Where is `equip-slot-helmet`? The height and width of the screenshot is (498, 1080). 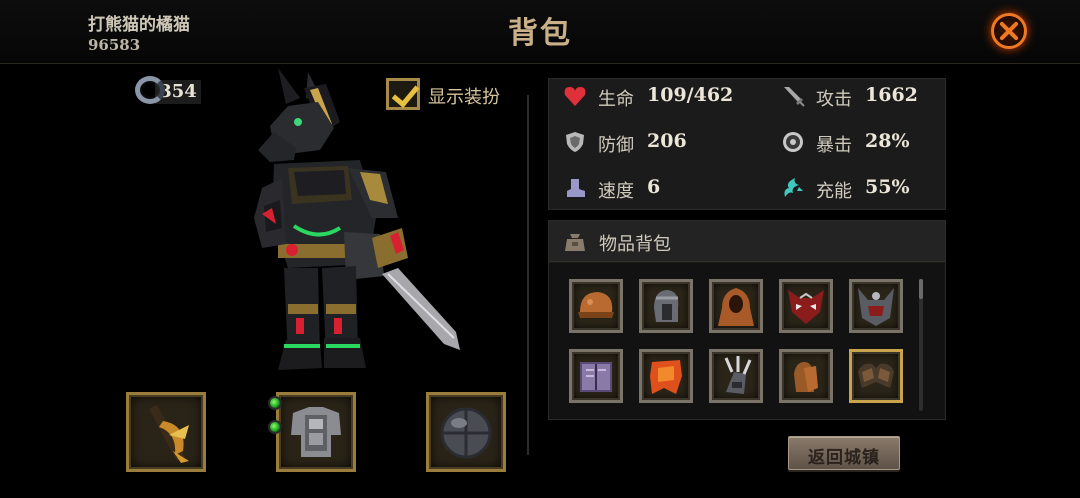 equip-slot-helmet is located at coordinates (466, 432).